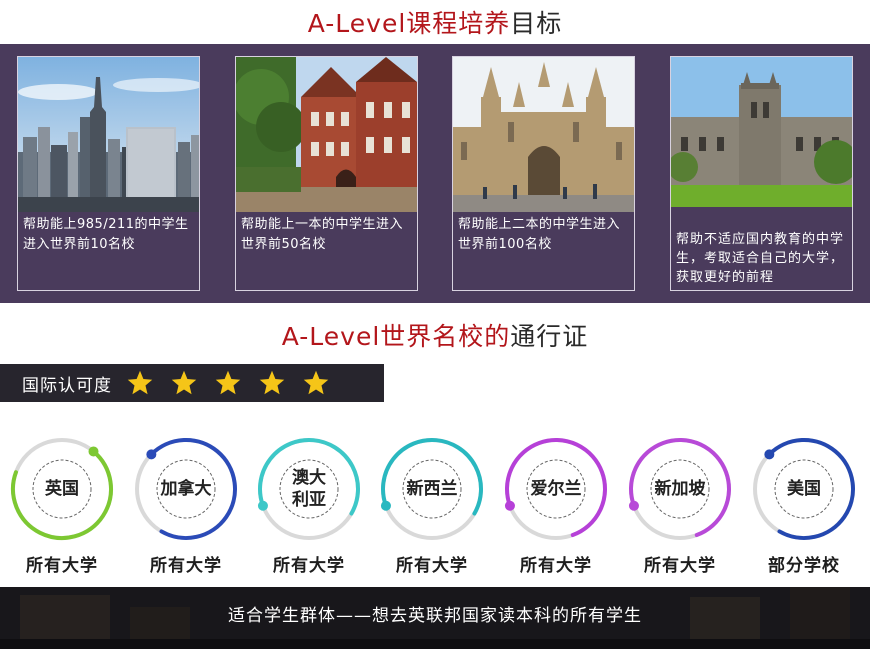 This screenshot has width=870, height=649. What do you see at coordinates (543, 134) in the screenshot?
I see `gothic-chapel-photo` at bounding box center [543, 134].